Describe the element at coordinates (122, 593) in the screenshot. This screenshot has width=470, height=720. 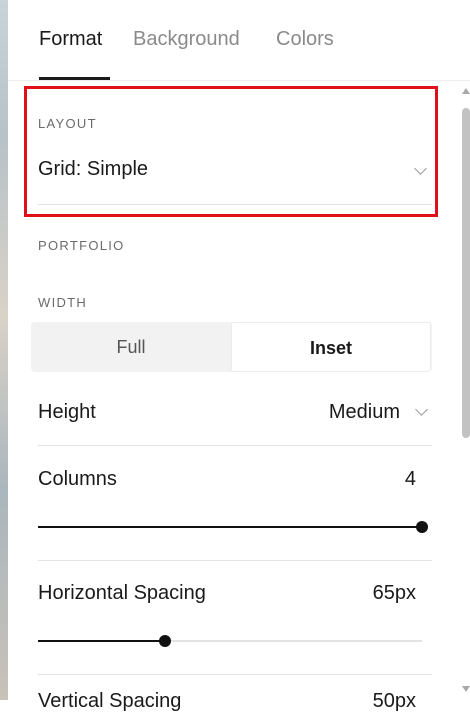
I see `horizontal-spacing-label: Horizontal Spacing` at that location.